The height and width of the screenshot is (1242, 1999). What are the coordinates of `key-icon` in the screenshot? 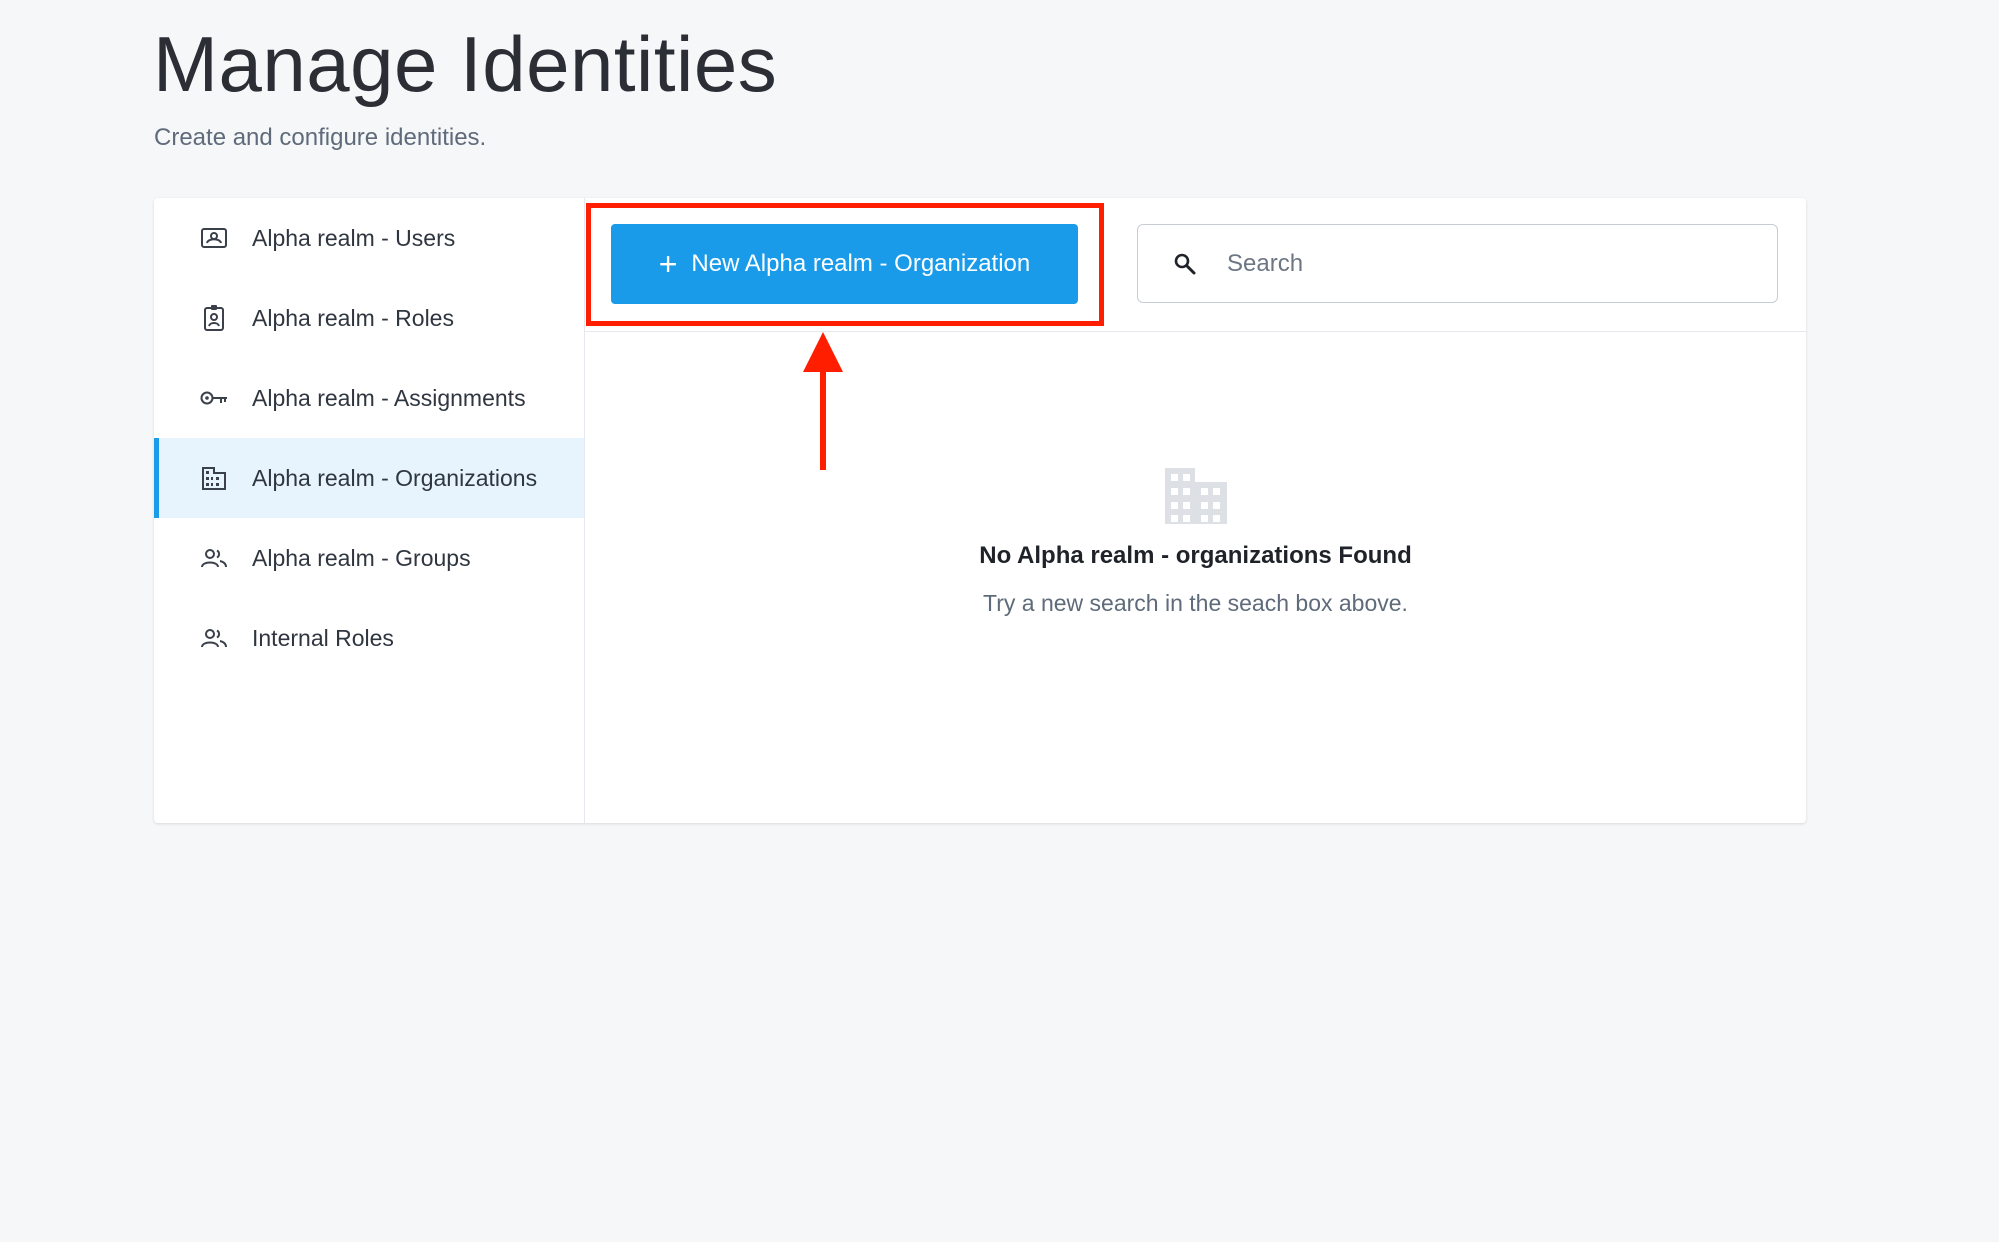 It's located at (214, 398).